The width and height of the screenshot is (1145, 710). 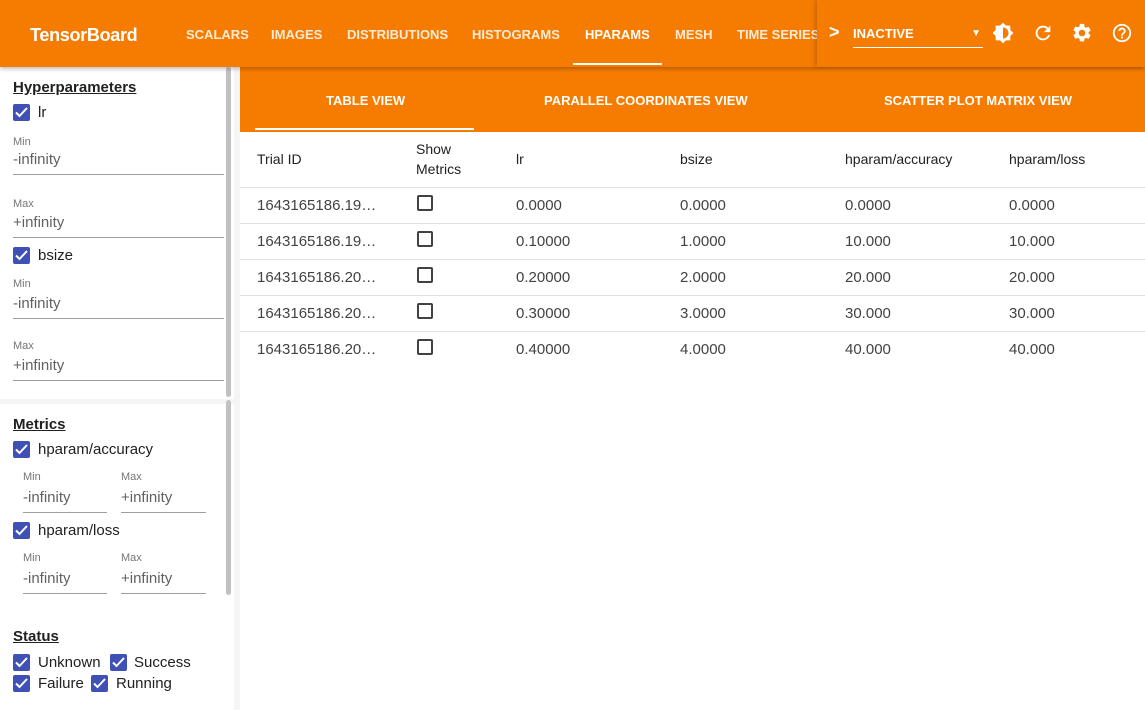 I want to click on lr-max-label: Max, so click(x=23, y=204).